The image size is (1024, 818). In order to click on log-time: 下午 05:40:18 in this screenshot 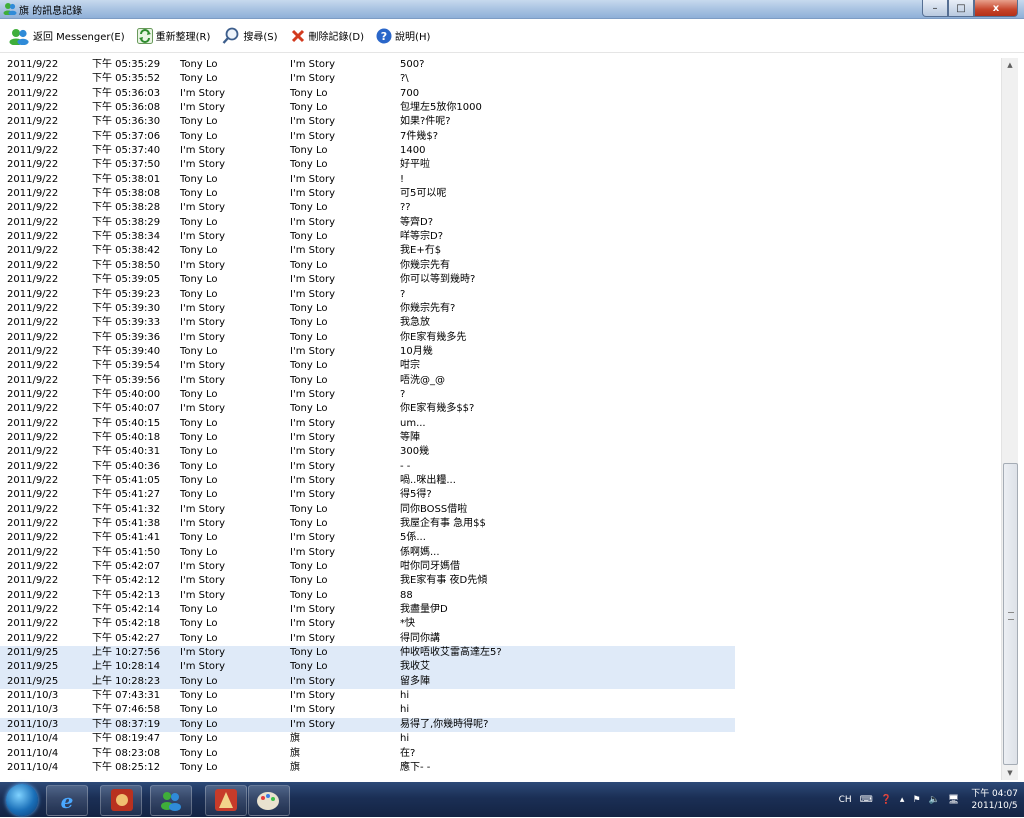, I will do `click(126, 437)`.